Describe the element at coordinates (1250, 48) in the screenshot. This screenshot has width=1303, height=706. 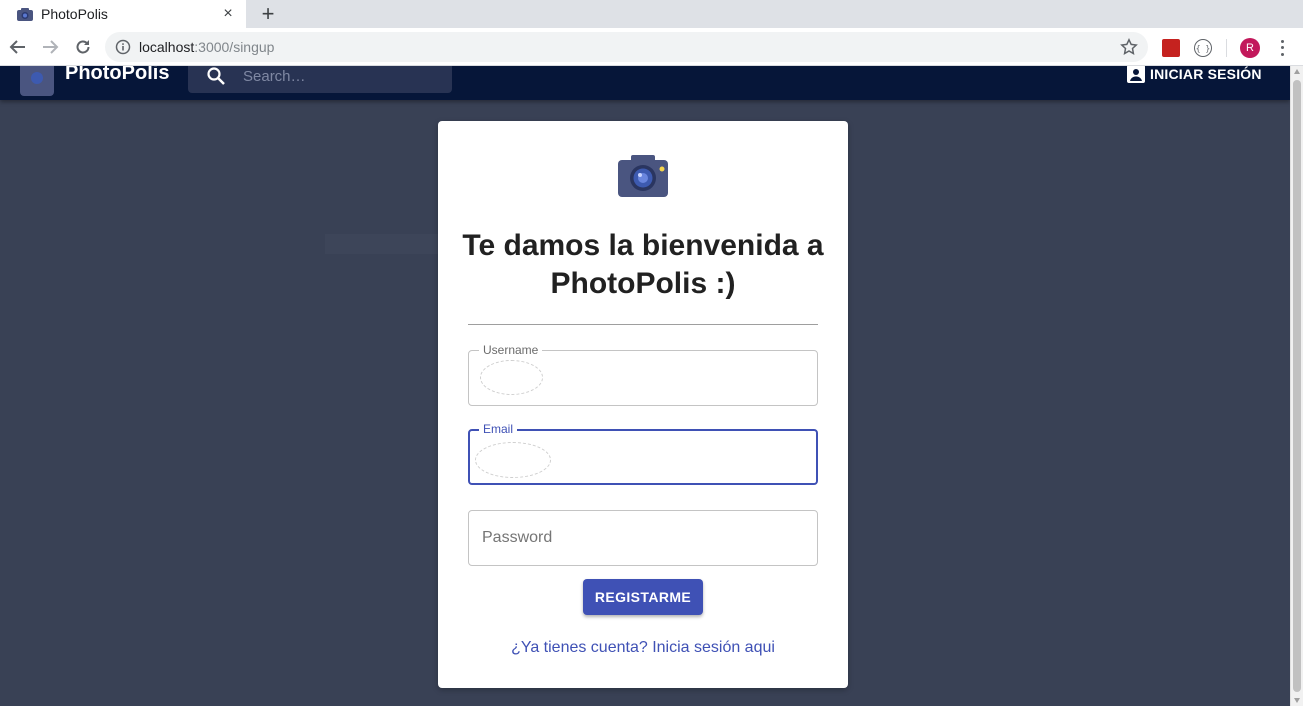
I see `profile-avatar: R` at that location.